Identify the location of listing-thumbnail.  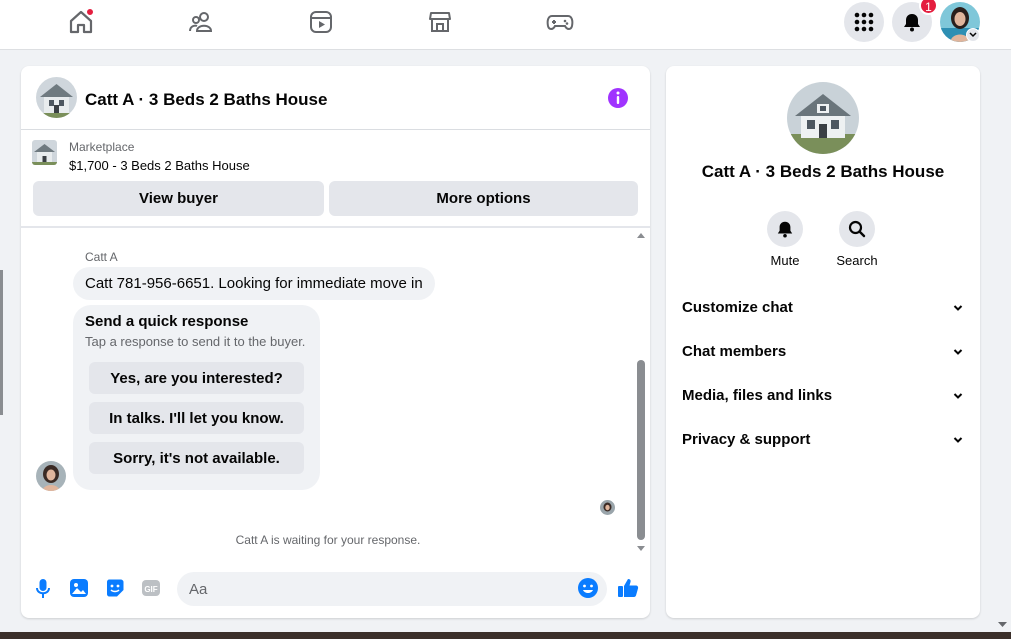
(44, 152).